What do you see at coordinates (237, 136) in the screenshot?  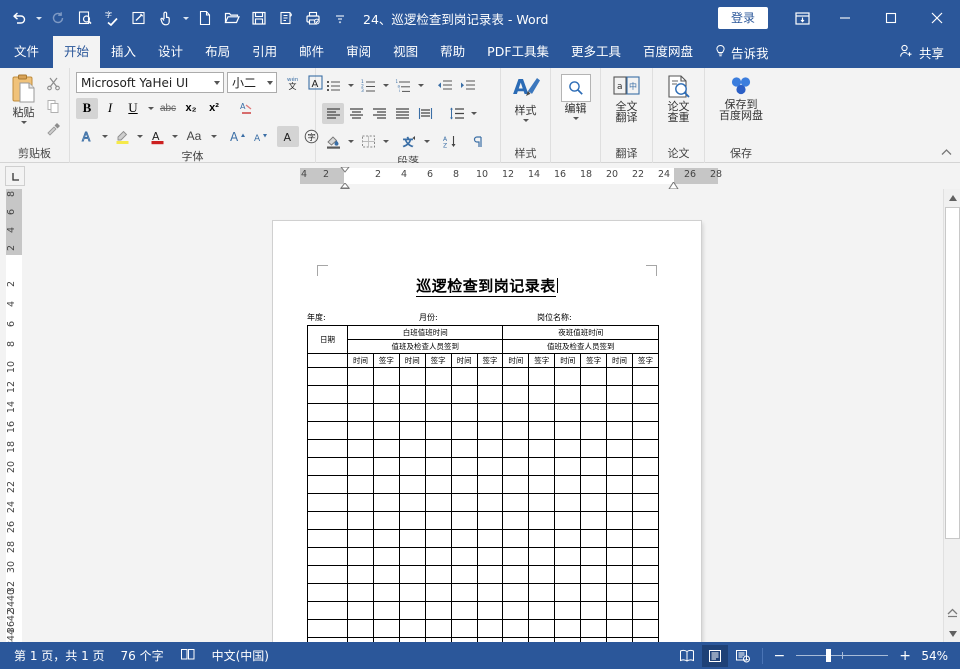 I see `grow-font-icon: A` at bounding box center [237, 136].